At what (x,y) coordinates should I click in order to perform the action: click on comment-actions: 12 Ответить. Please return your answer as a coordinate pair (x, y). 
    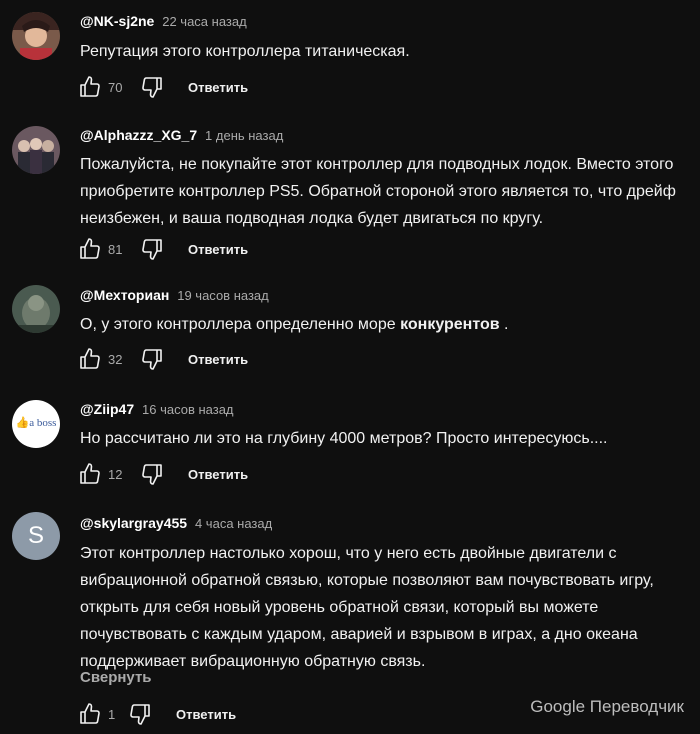
    Looking at the image, I should click on (163, 474).